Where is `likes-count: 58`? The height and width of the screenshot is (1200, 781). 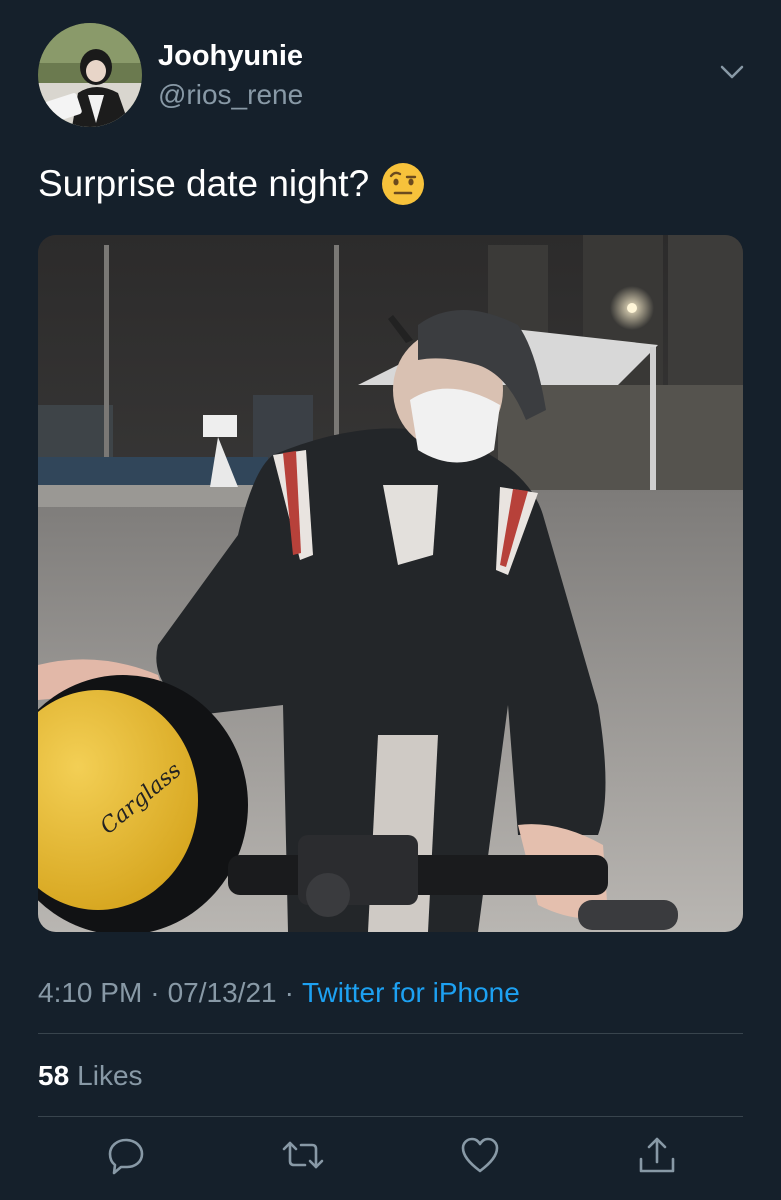
likes-count: 58 is located at coordinates (54, 1075).